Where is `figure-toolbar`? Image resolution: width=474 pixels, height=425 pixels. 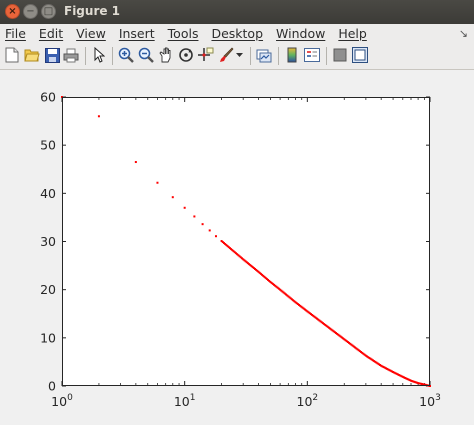 figure-toolbar is located at coordinates (237, 56).